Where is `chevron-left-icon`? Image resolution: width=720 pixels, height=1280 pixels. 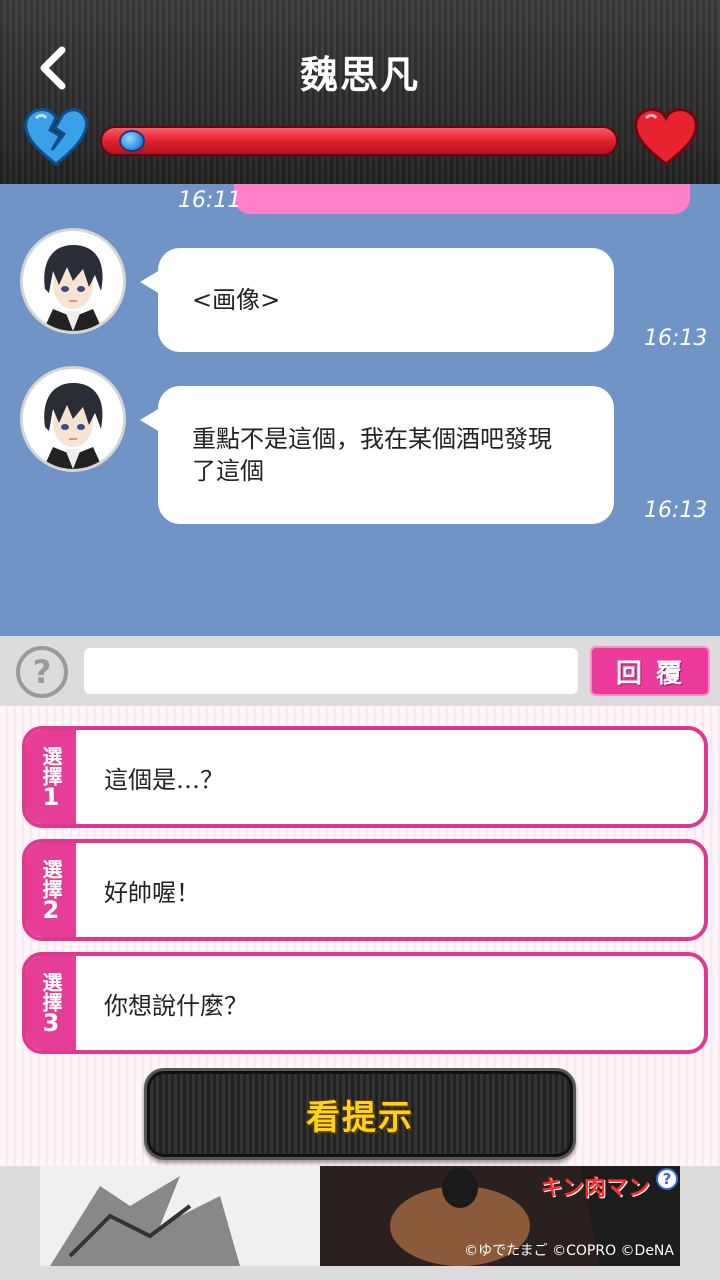
chevron-left-icon is located at coordinates (53, 68).